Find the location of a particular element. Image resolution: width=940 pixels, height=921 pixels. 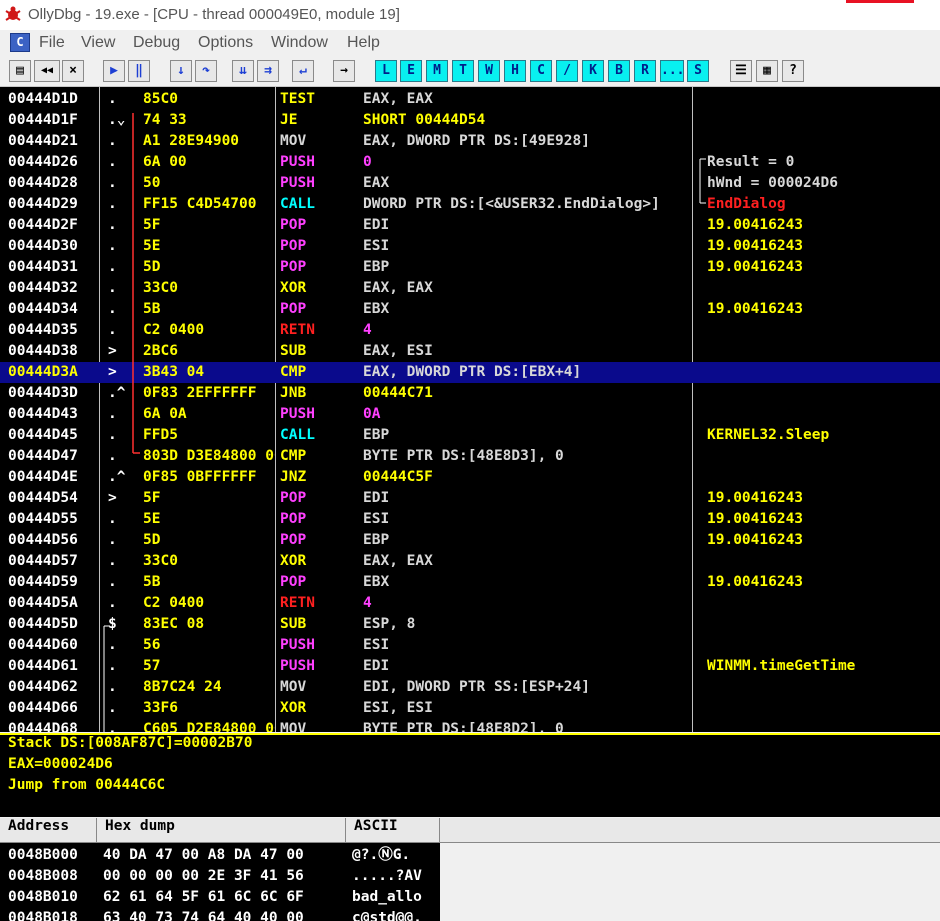

pause-icon: ‖ is located at coordinates (139, 70).